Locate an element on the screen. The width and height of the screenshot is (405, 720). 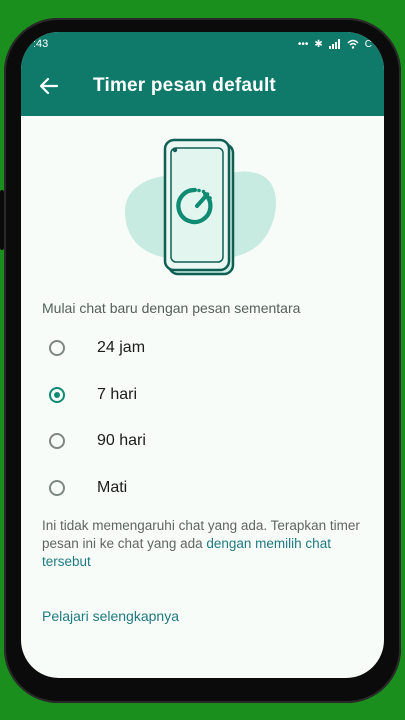
status-time: :43 is located at coordinates (41, 44).